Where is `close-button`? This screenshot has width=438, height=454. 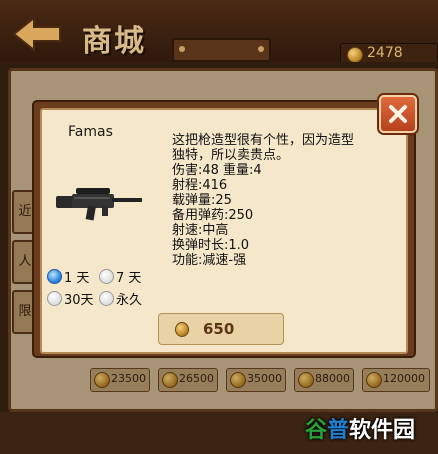 close-button is located at coordinates (398, 114).